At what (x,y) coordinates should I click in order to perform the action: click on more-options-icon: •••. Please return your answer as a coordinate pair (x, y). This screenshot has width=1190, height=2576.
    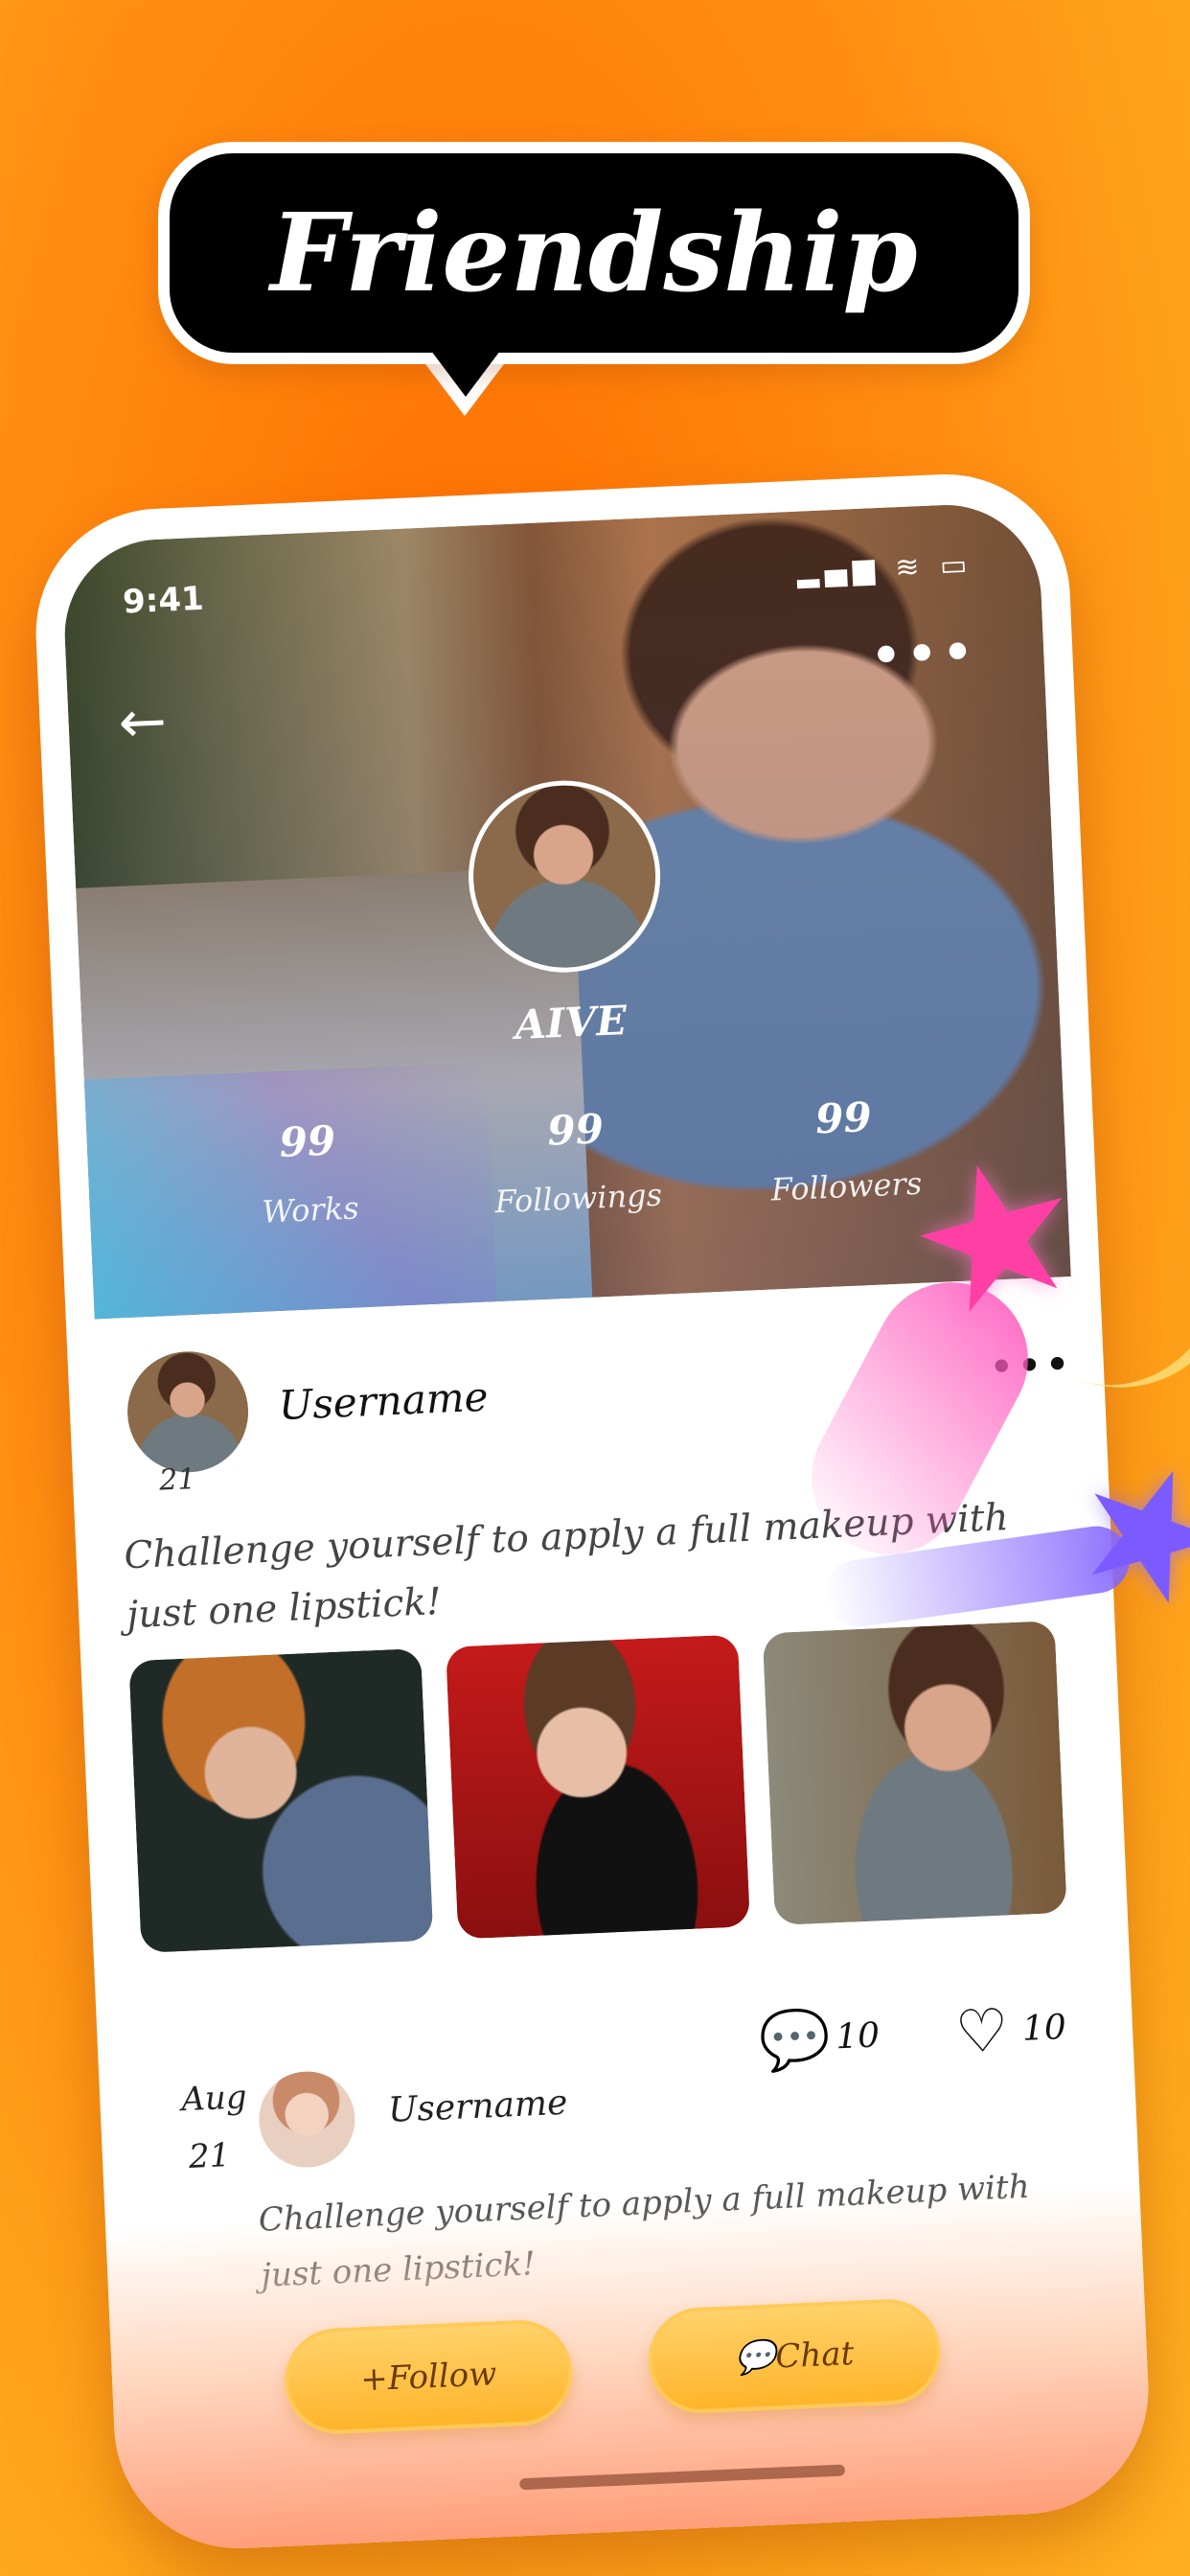
    Looking at the image, I should click on (923, 655).